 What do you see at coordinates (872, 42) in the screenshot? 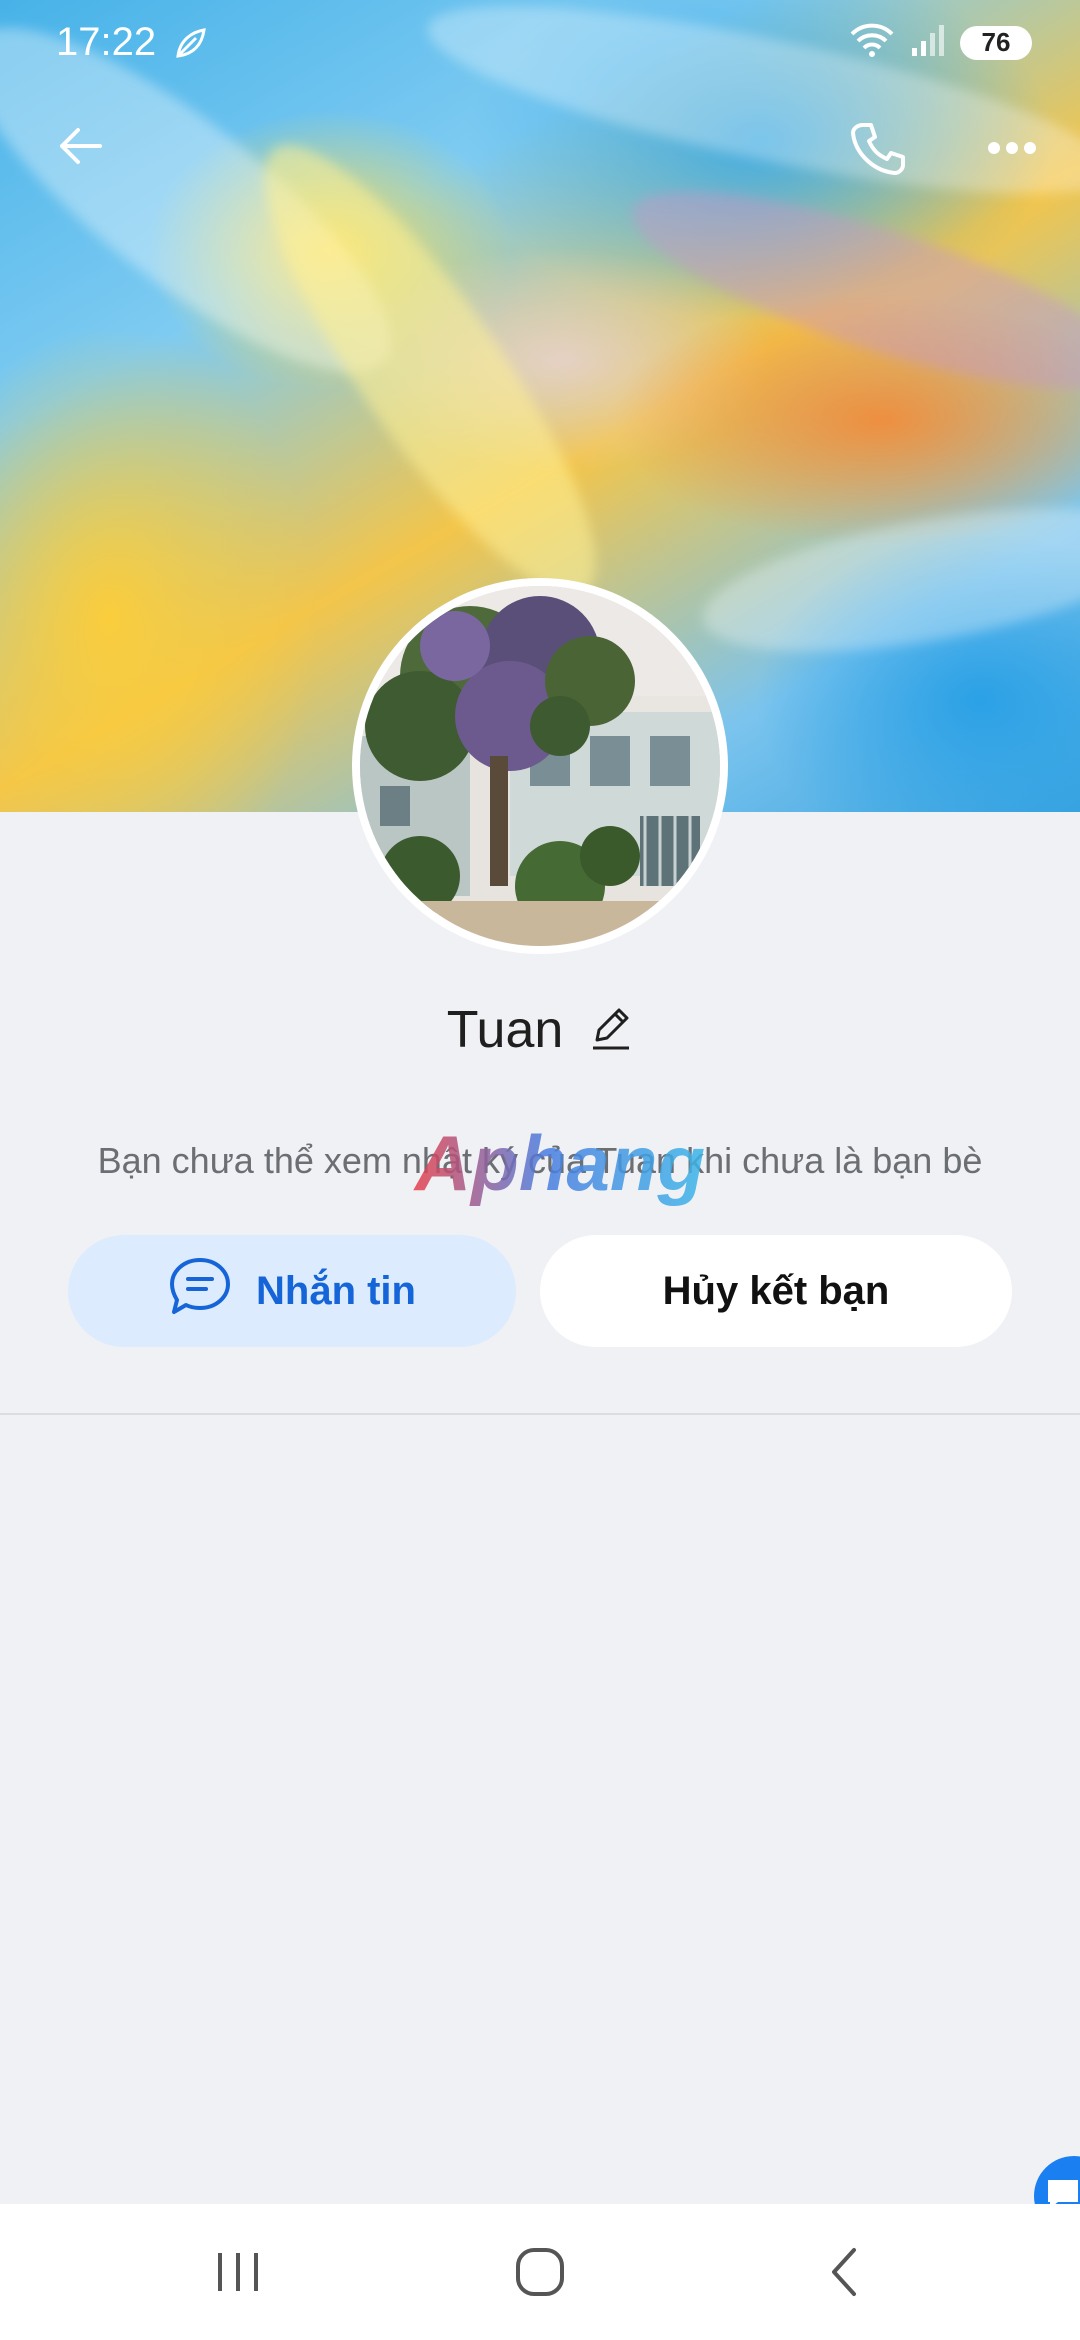
I see `wifi-icon` at bounding box center [872, 42].